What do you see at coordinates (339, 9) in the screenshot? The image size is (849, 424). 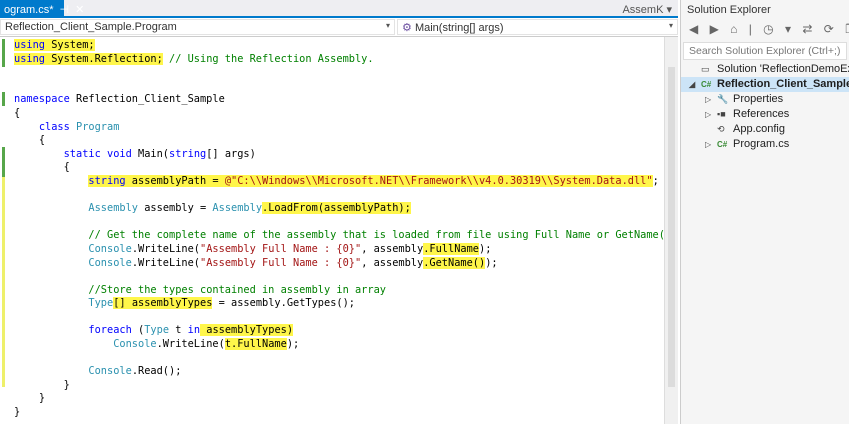 I see `document-tab-bar: ogram.cs* ⊣ ✕ AssemK ▾` at bounding box center [339, 9].